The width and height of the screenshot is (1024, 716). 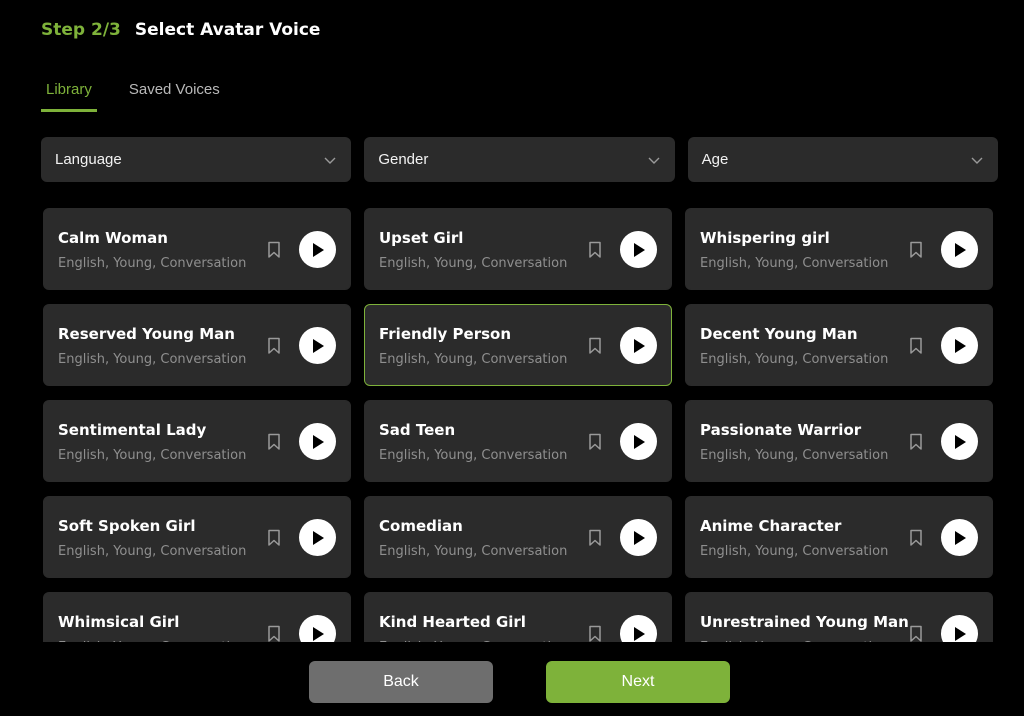 What do you see at coordinates (81, 30) in the screenshot?
I see `step-indicator: Step 2/3` at bounding box center [81, 30].